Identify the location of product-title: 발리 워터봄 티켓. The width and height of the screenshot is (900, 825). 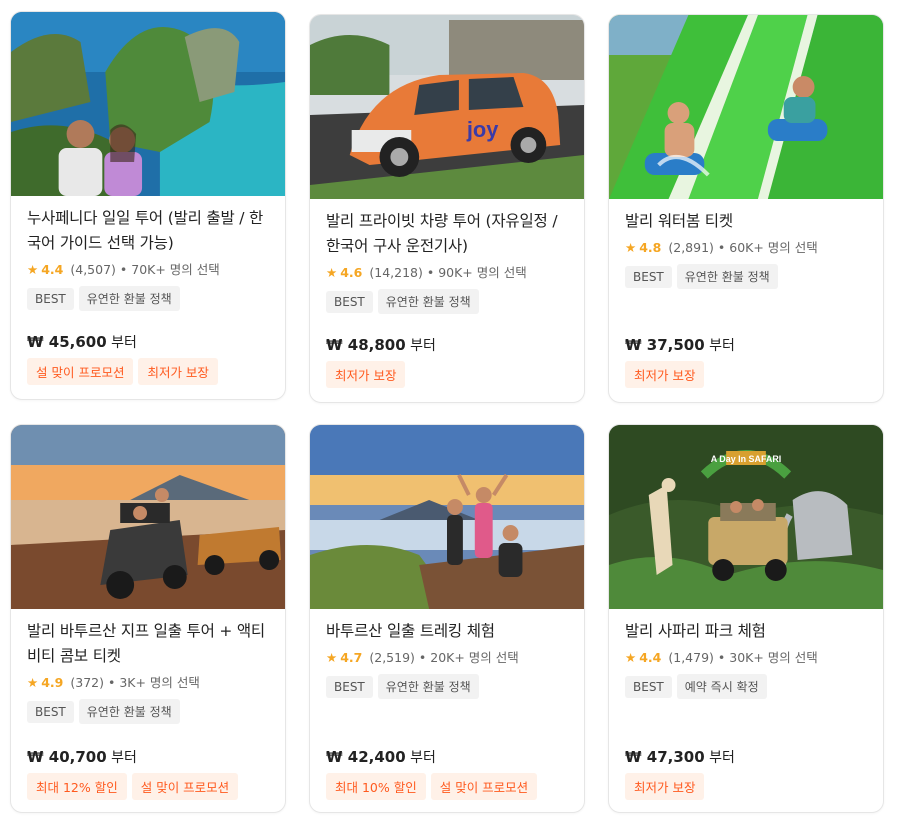
(746, 221).